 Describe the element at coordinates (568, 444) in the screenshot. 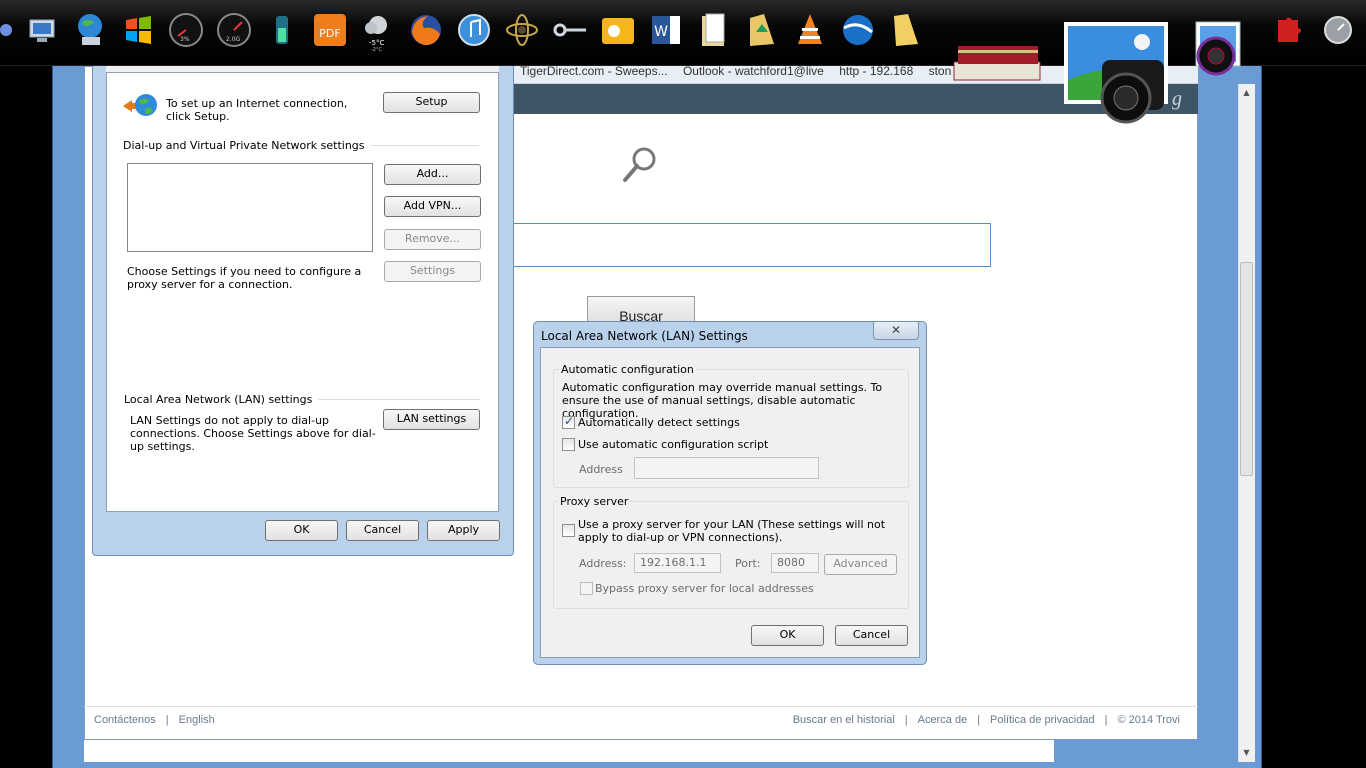

I see `auto-script-checkbox` at that location.